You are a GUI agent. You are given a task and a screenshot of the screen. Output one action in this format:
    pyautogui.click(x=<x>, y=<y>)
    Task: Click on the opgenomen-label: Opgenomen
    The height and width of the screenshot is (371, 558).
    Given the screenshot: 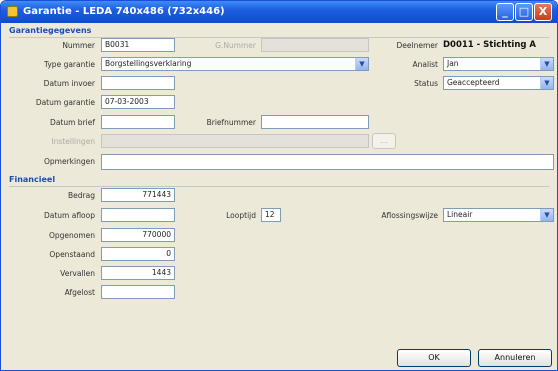 What is the action you would take?
    pyautogui.click(x=71, y=235)
    